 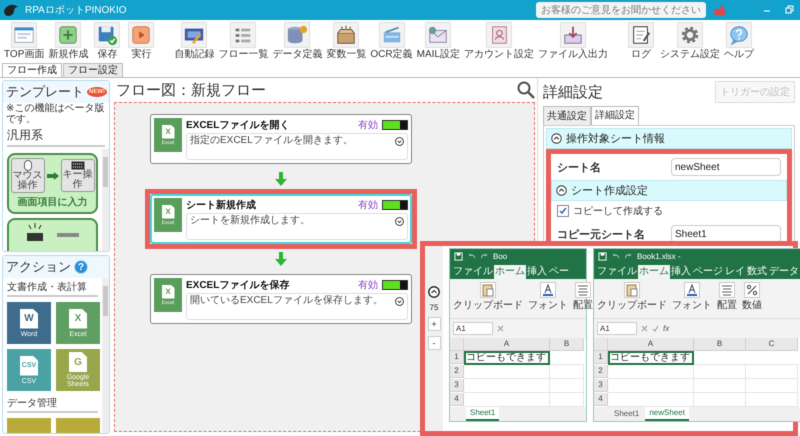 What do you see at coordinates (297, 41) in the screenshot?
I see `toolbar-button: データ定義` at bounding box center [297, 41].